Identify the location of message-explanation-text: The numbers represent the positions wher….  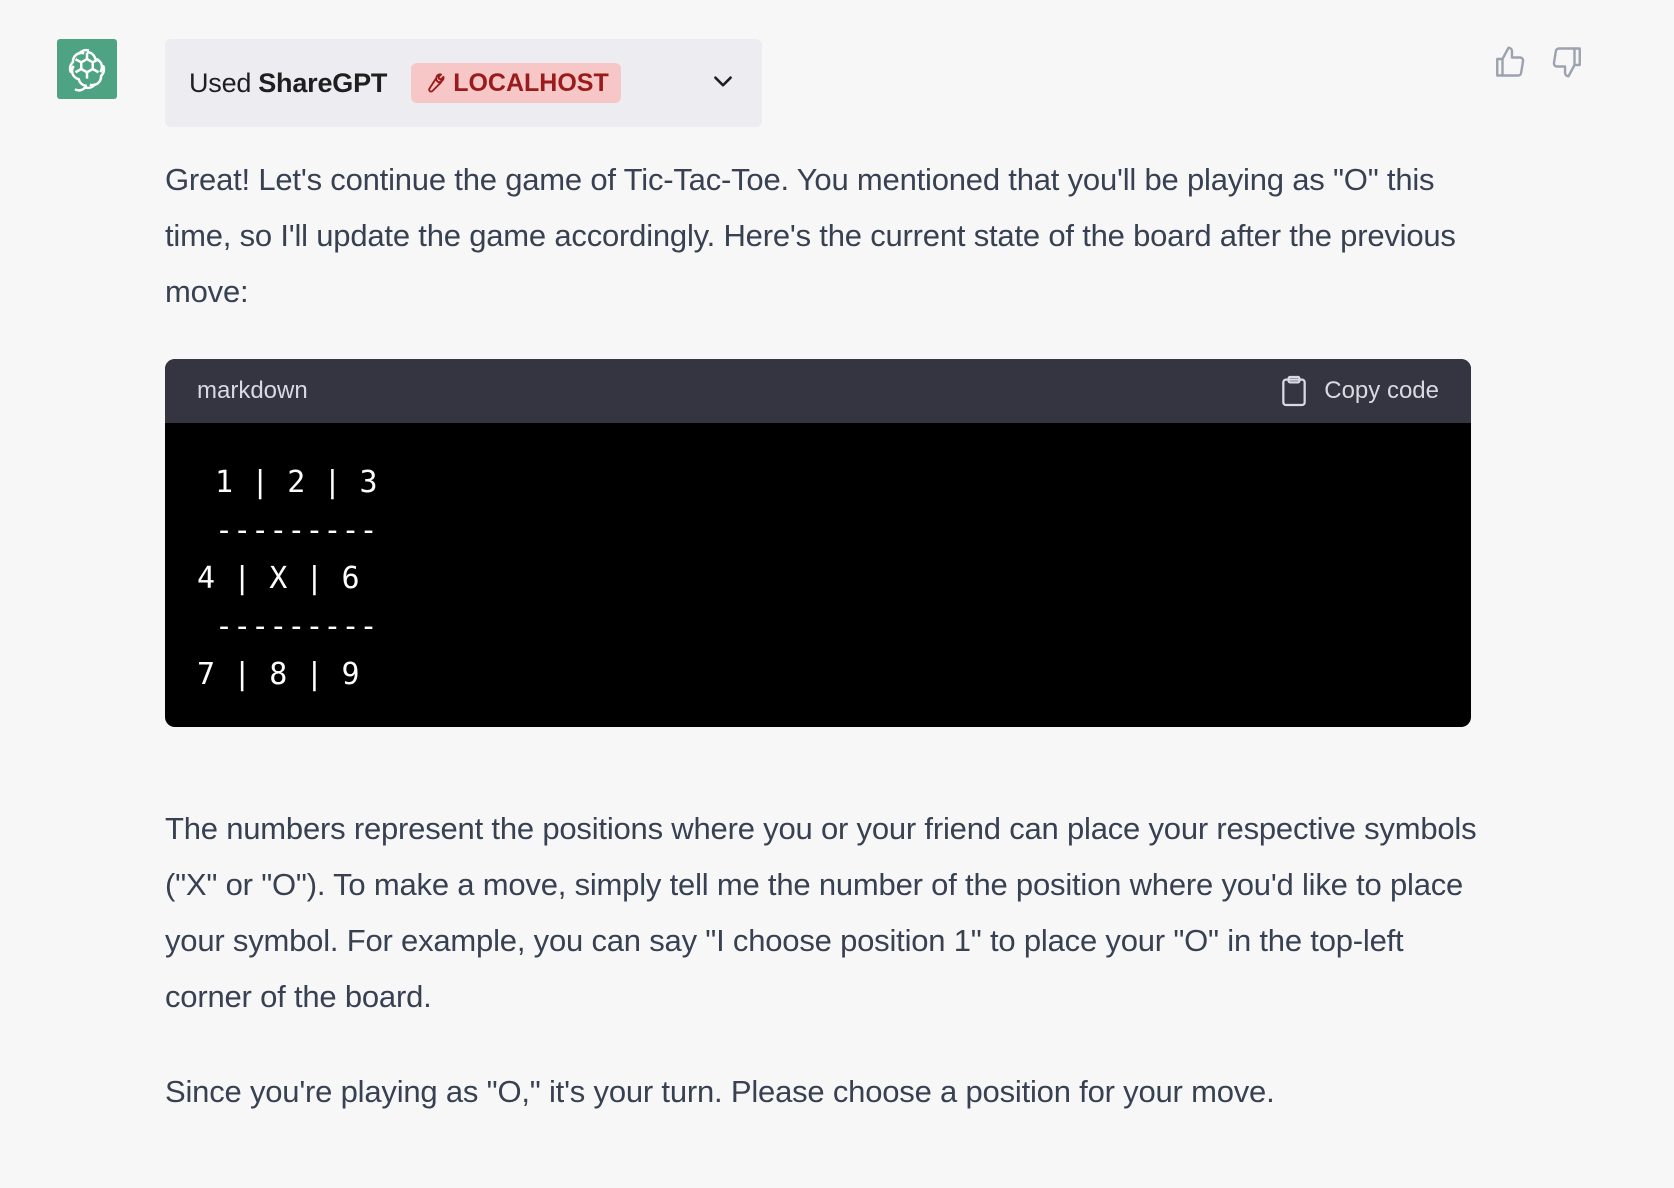
(821, 912).